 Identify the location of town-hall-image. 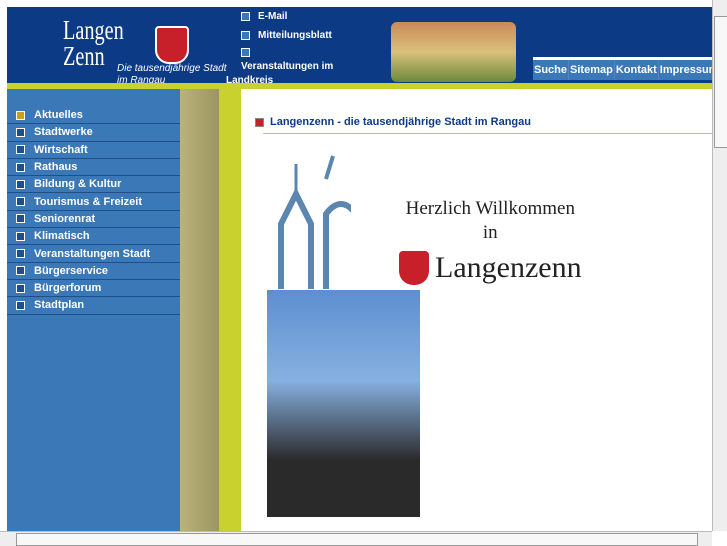
(453, 52).